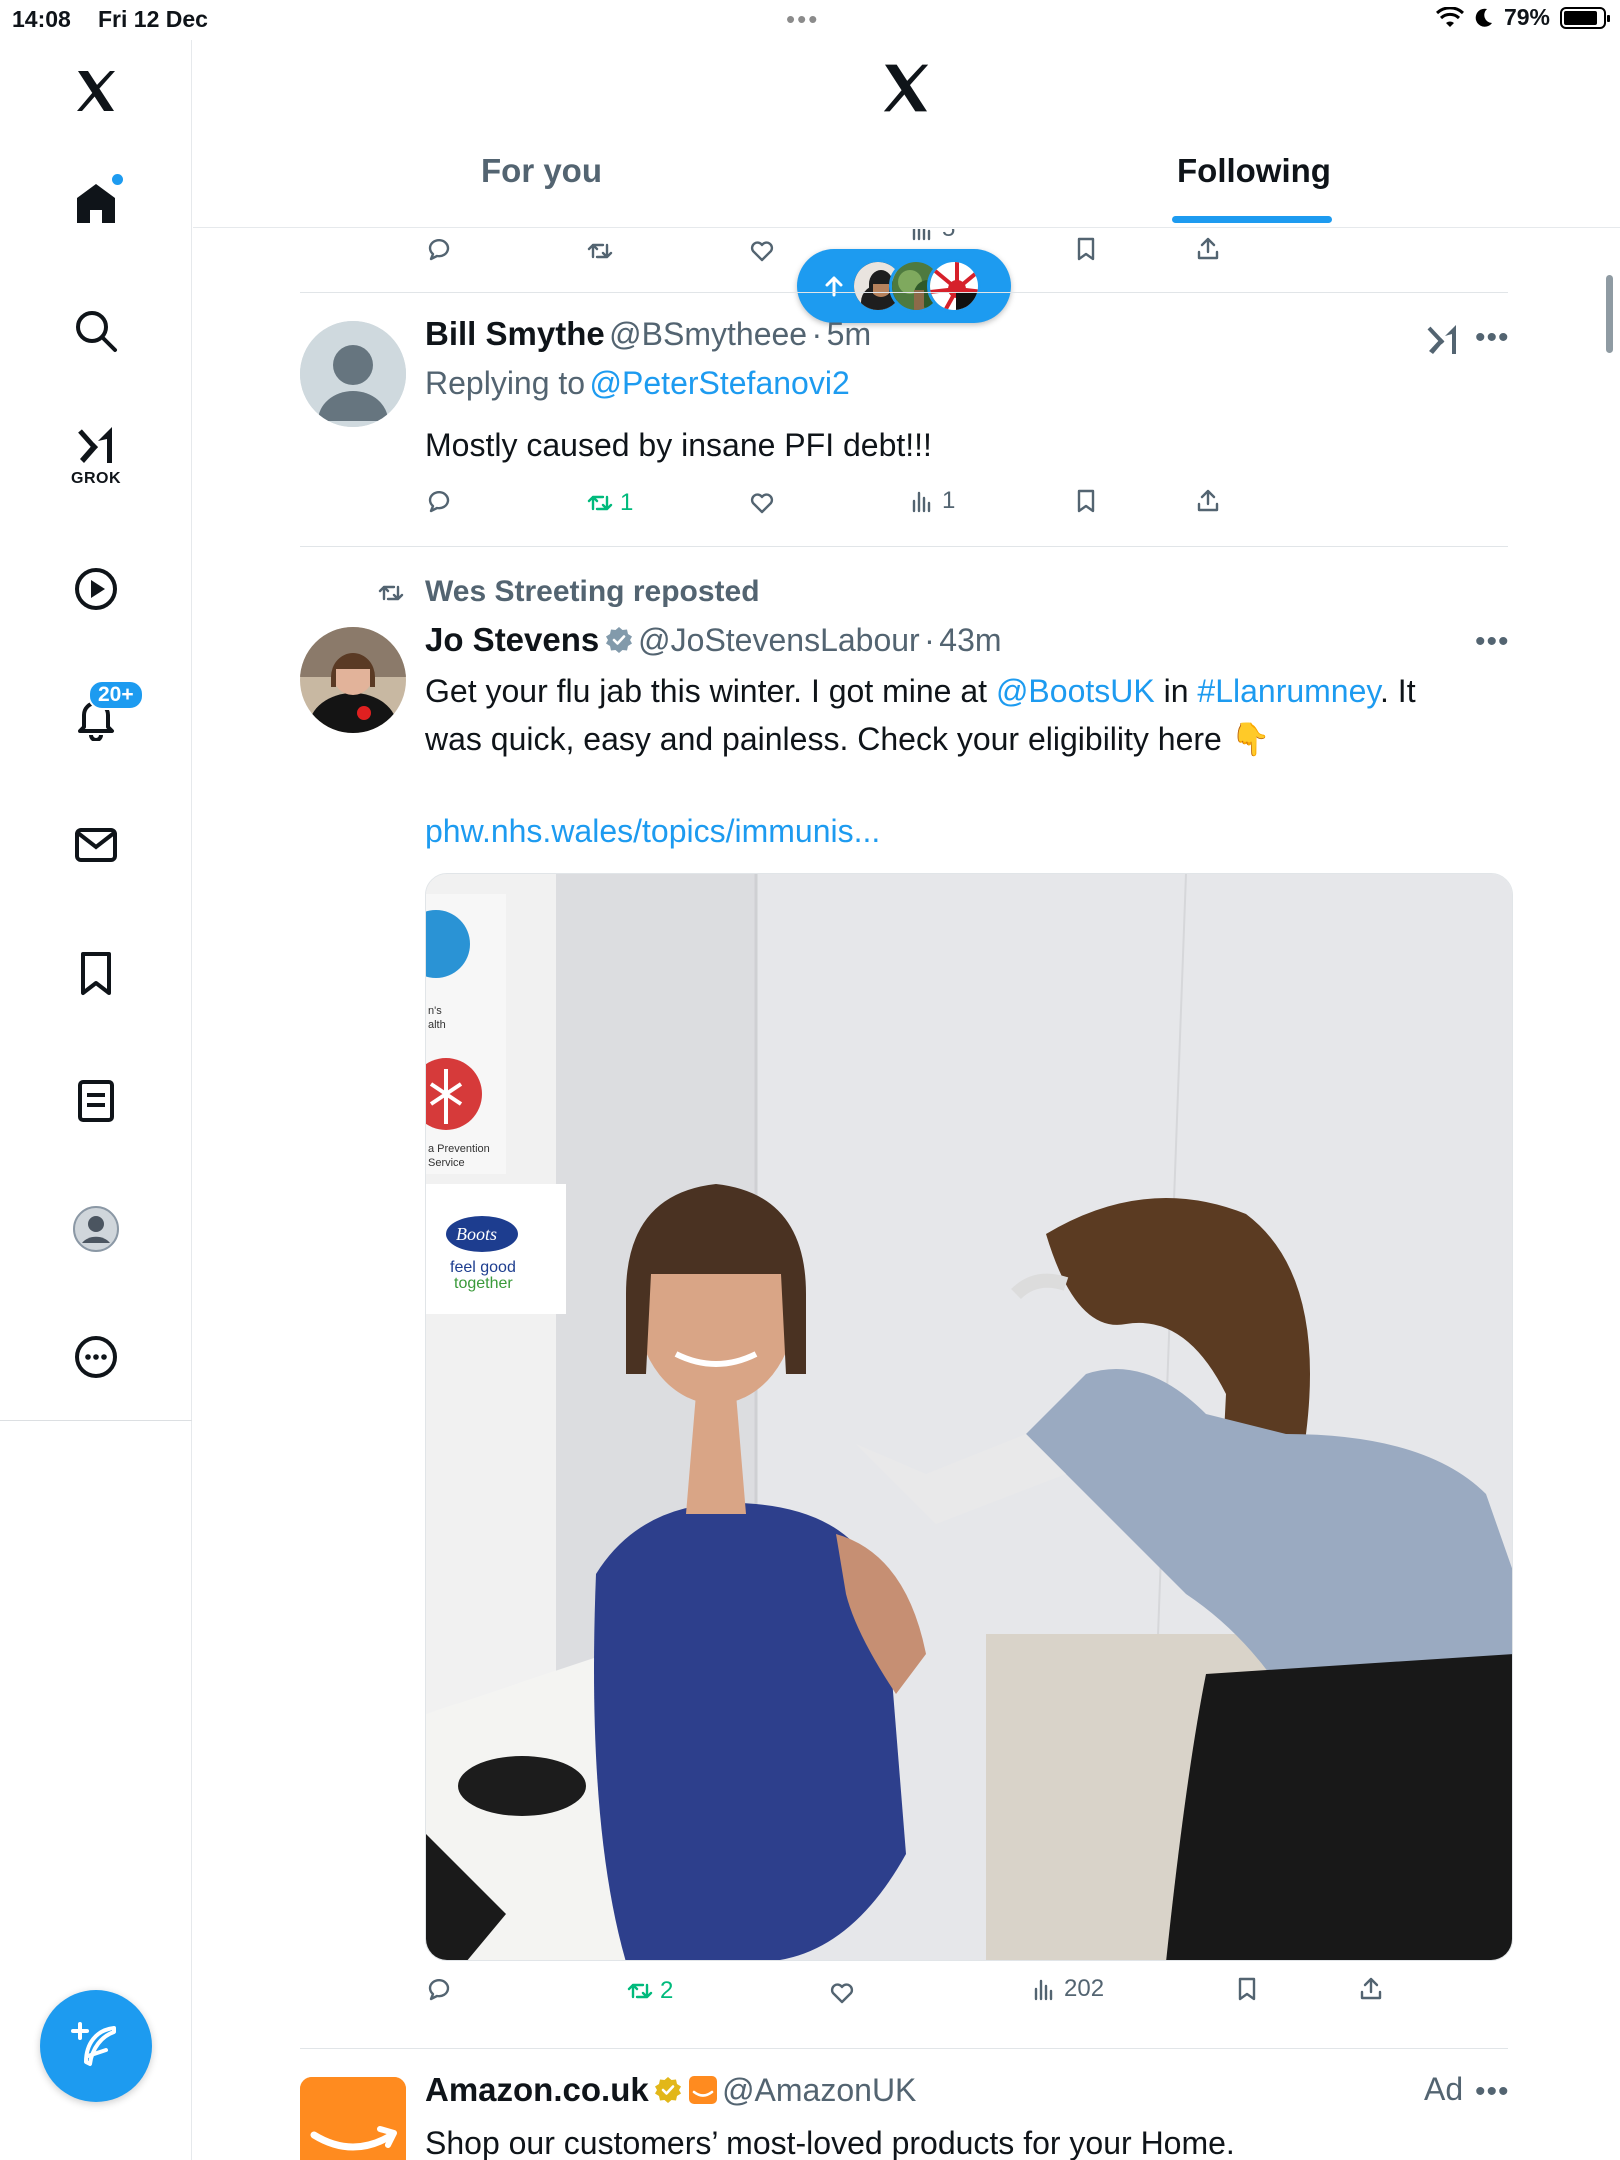 This screenshot has height=2160, width=1620. I want to click on tweet-time: 43m, so click(970, 640).